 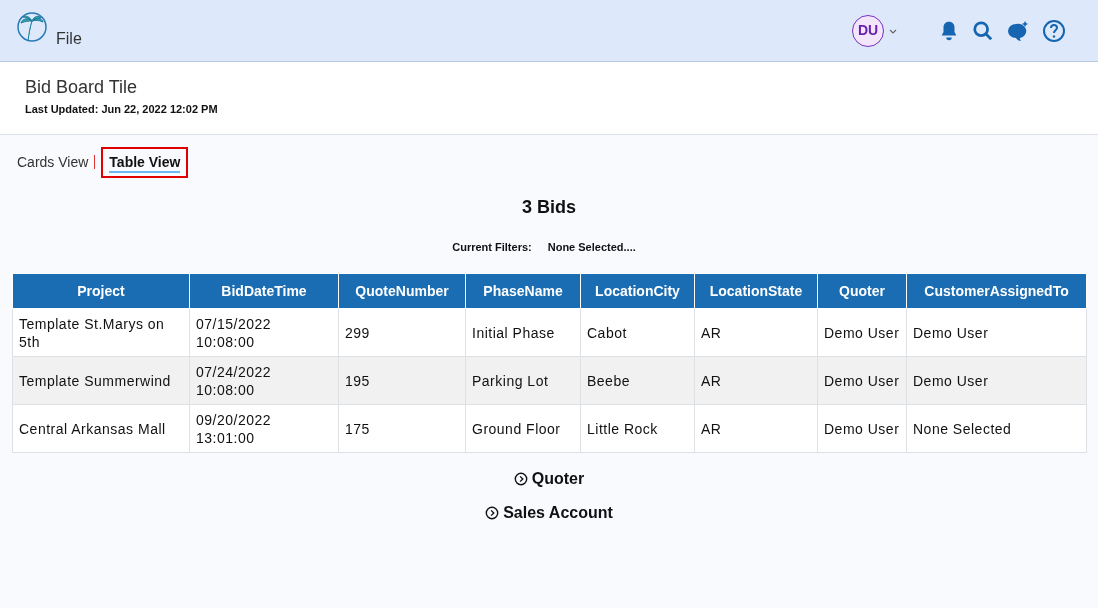 What do you see at coordinates (492, 247) in the screenshot?
I see `filters-label: Current Filters:` at bounding box center [492, 247].